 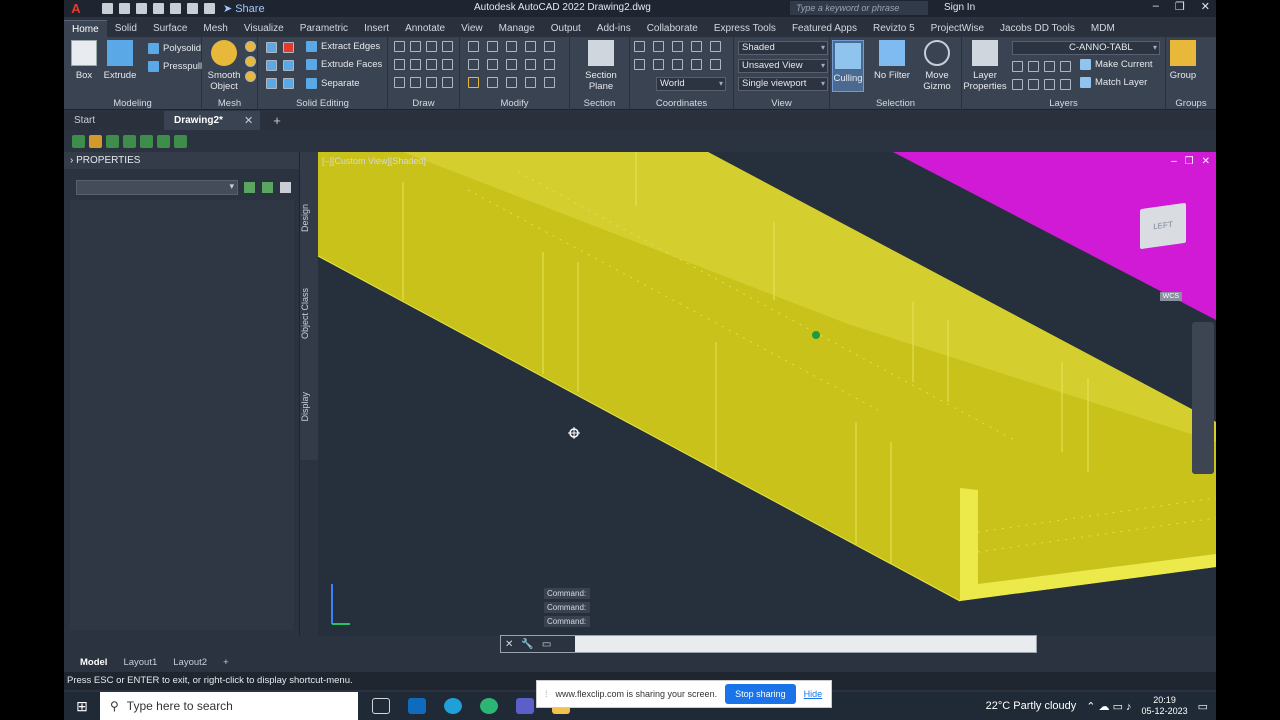 What do you see at coordinates (333, 83) in the screenshot?
I see `separate-button: Separate` at bounding box center [333, 83].